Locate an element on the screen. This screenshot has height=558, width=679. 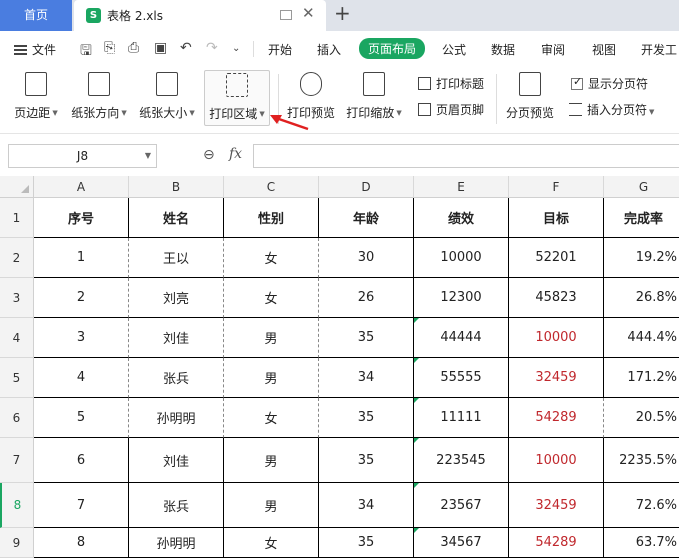
table-header-cell: 序号 is located at coordinates (81, 218).